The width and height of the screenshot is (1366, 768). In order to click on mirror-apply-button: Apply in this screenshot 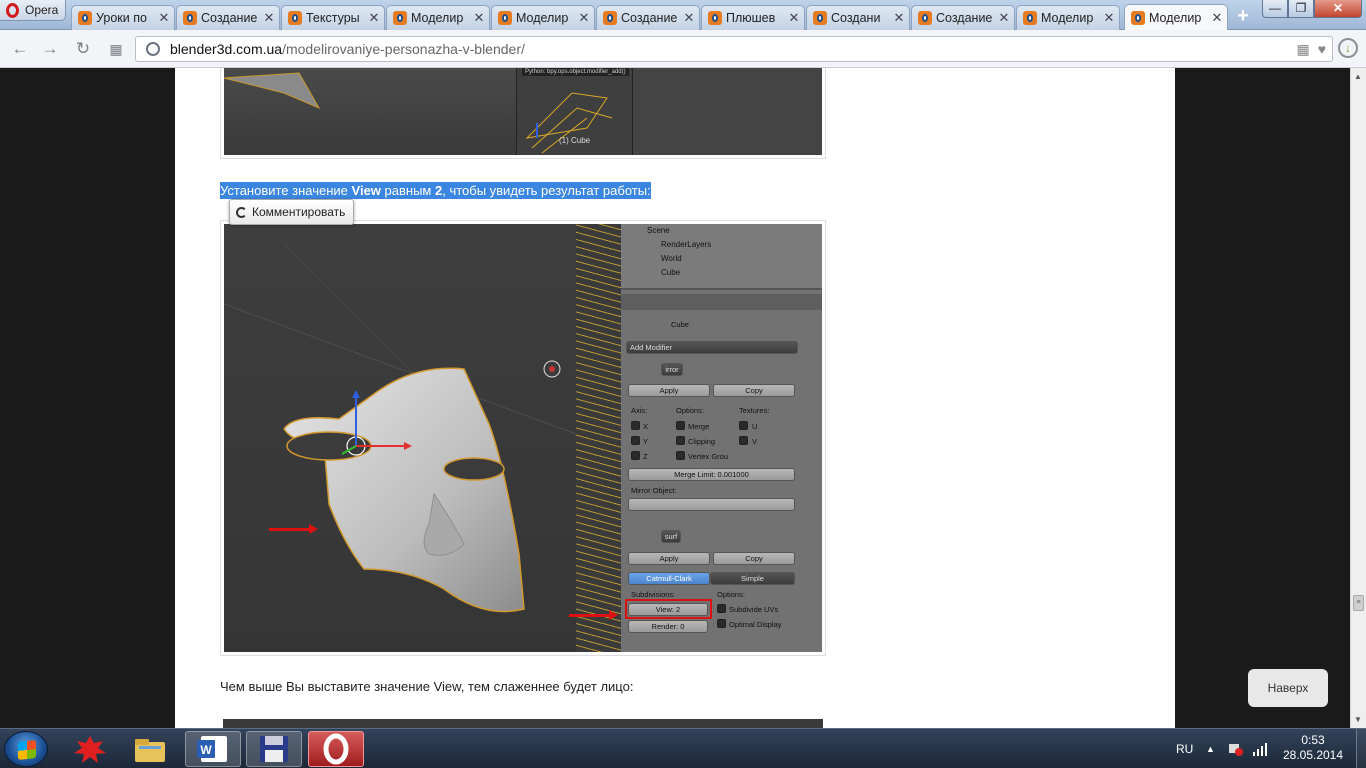, I will do `click(669, 390)`.